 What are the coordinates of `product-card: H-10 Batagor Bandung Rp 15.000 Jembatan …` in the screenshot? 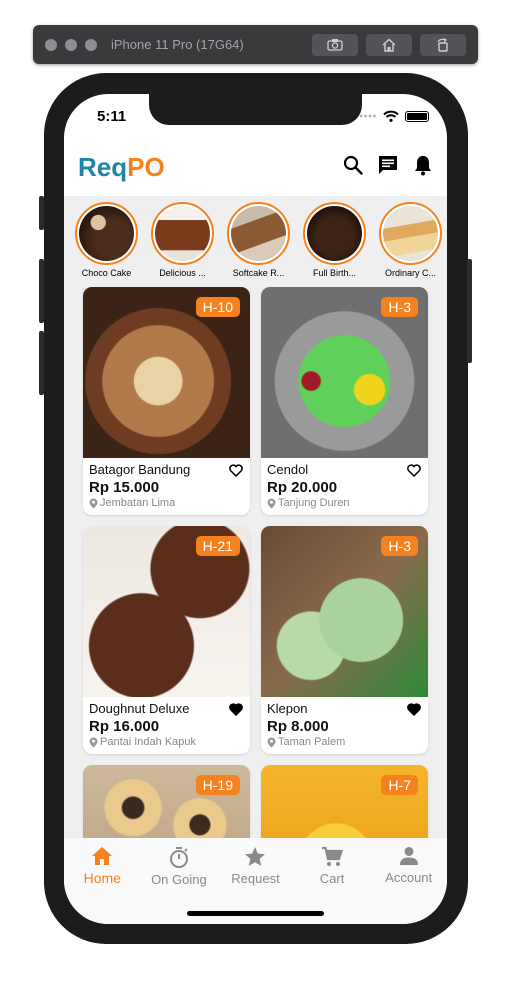 It's located at (166, 401).